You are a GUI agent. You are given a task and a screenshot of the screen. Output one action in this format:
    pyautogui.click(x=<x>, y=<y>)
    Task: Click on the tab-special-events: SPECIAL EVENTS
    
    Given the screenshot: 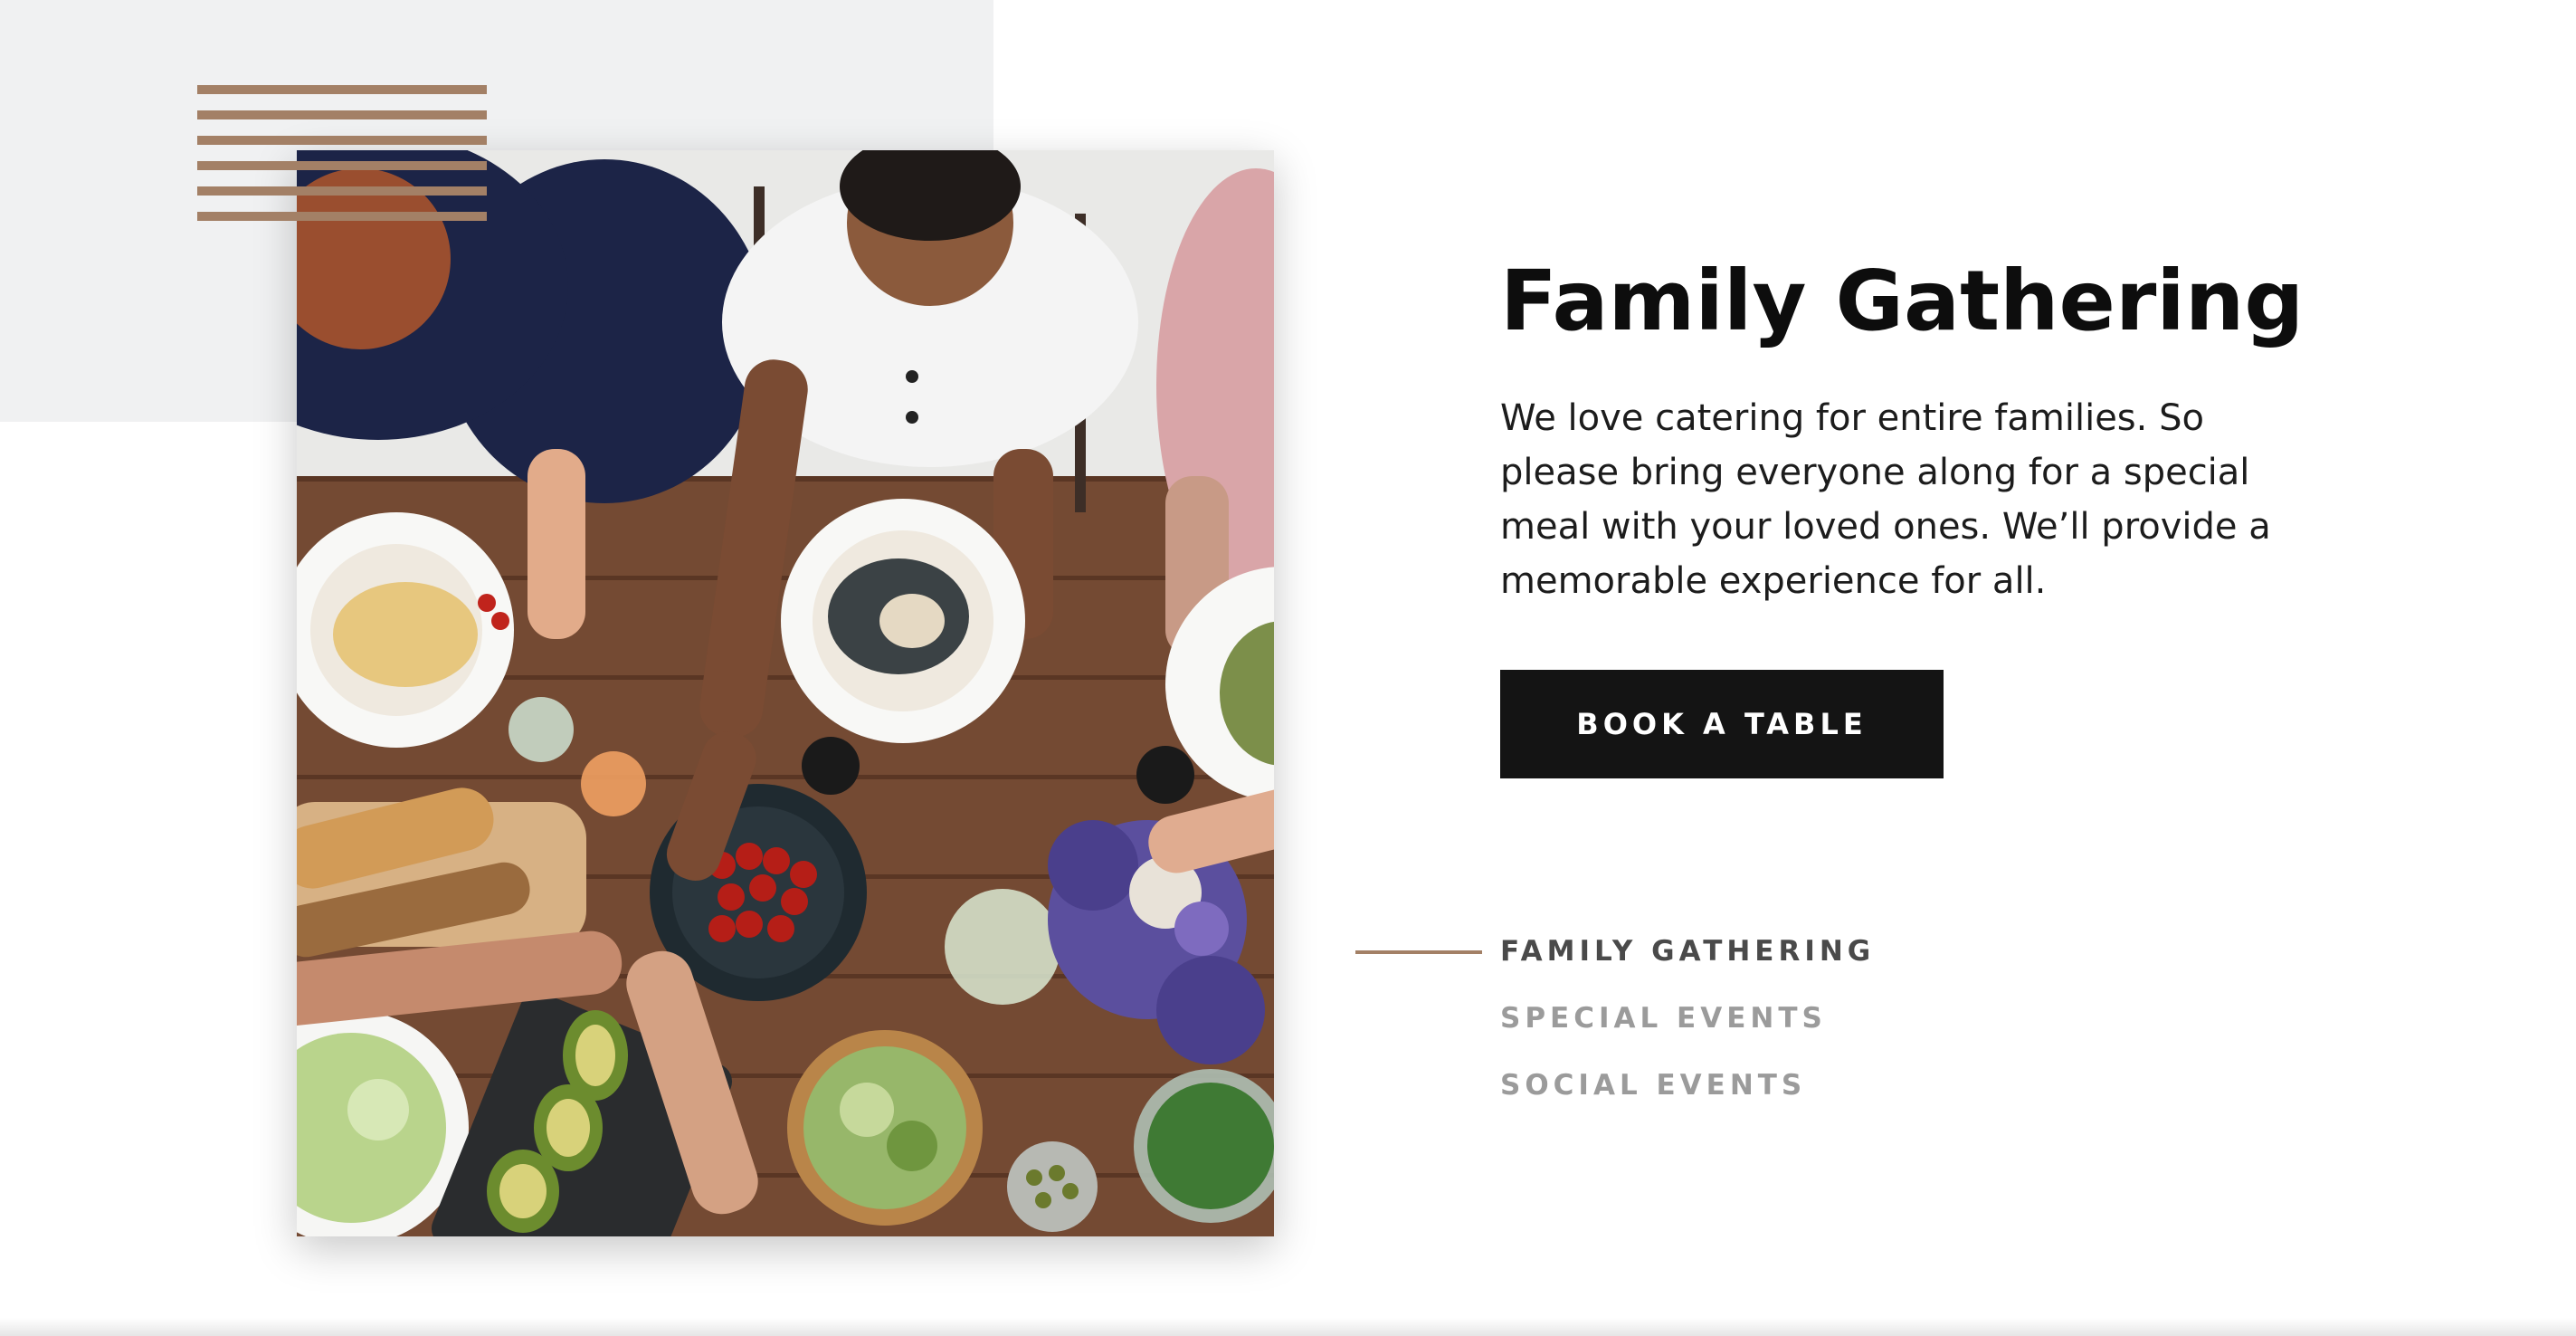 What is the action you would take?
    pyautogui.click(x=1687, y=1029)
    